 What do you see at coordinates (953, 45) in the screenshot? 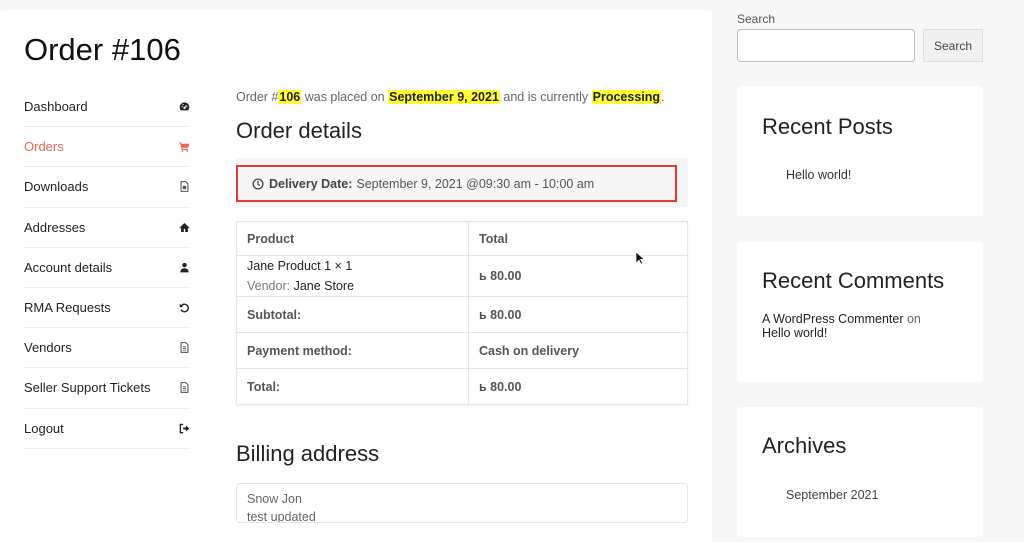
I see `search-button: Search` at bounding box center [953, 45].